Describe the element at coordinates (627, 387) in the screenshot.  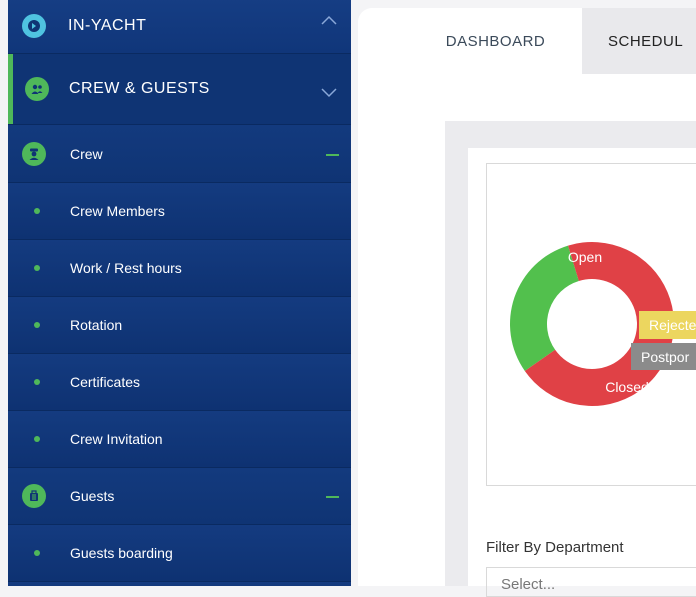
I see `slice-label-closed: Closed` at that location.